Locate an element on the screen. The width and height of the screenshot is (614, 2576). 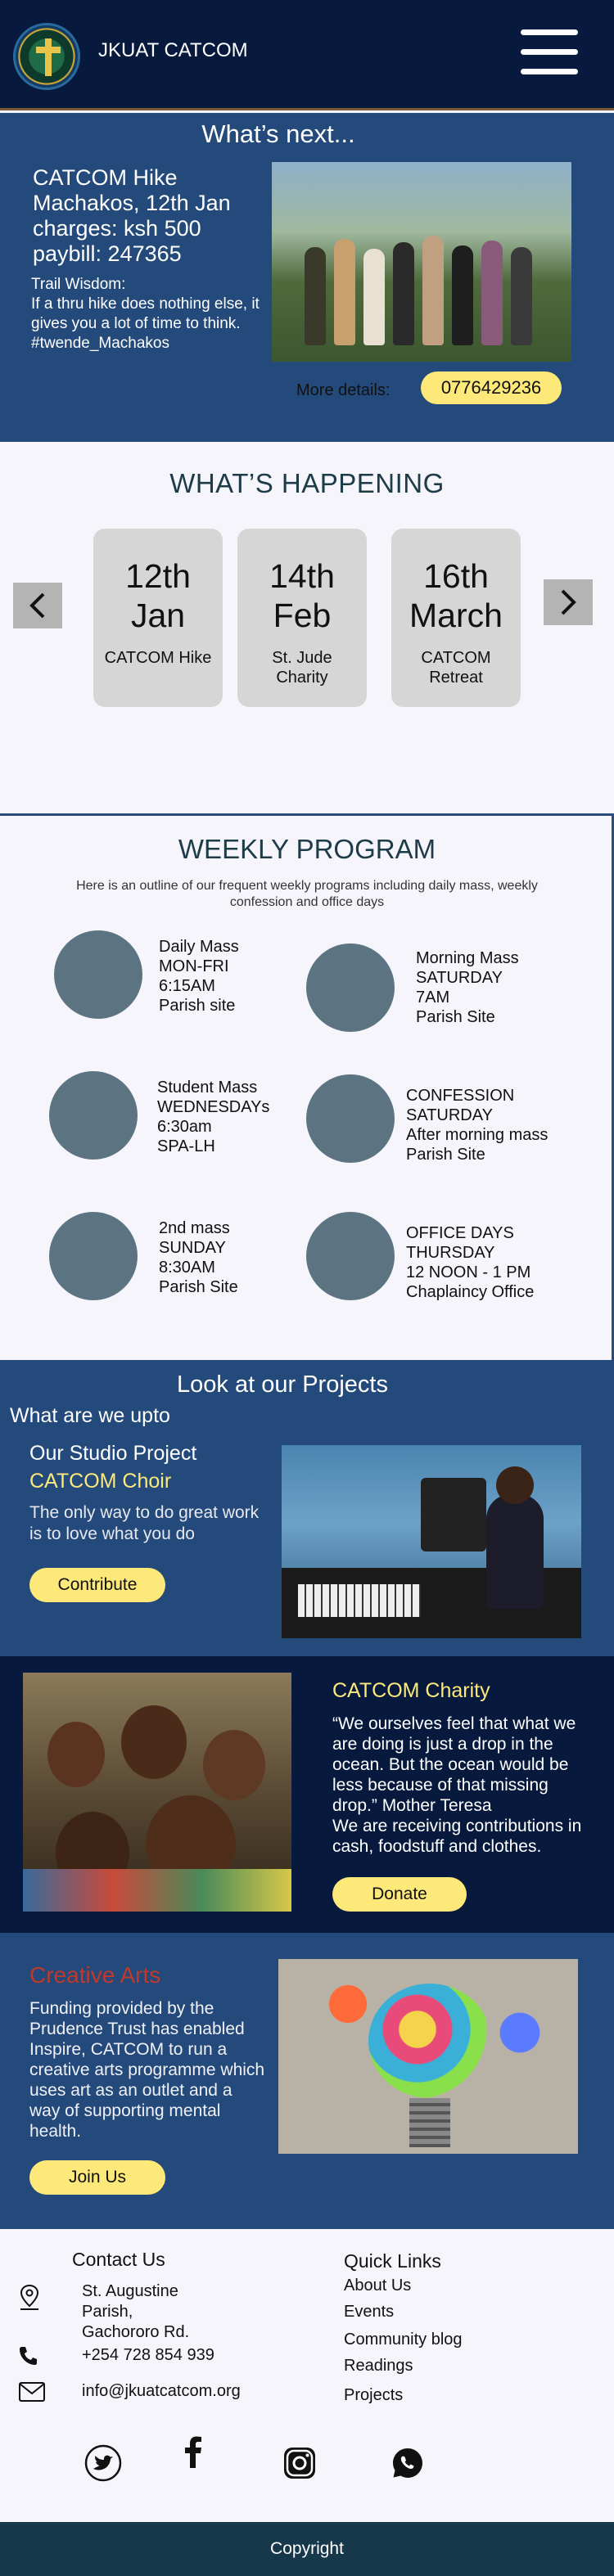
section-subtitle: What are we upto is located at coordinates (90, 1415).